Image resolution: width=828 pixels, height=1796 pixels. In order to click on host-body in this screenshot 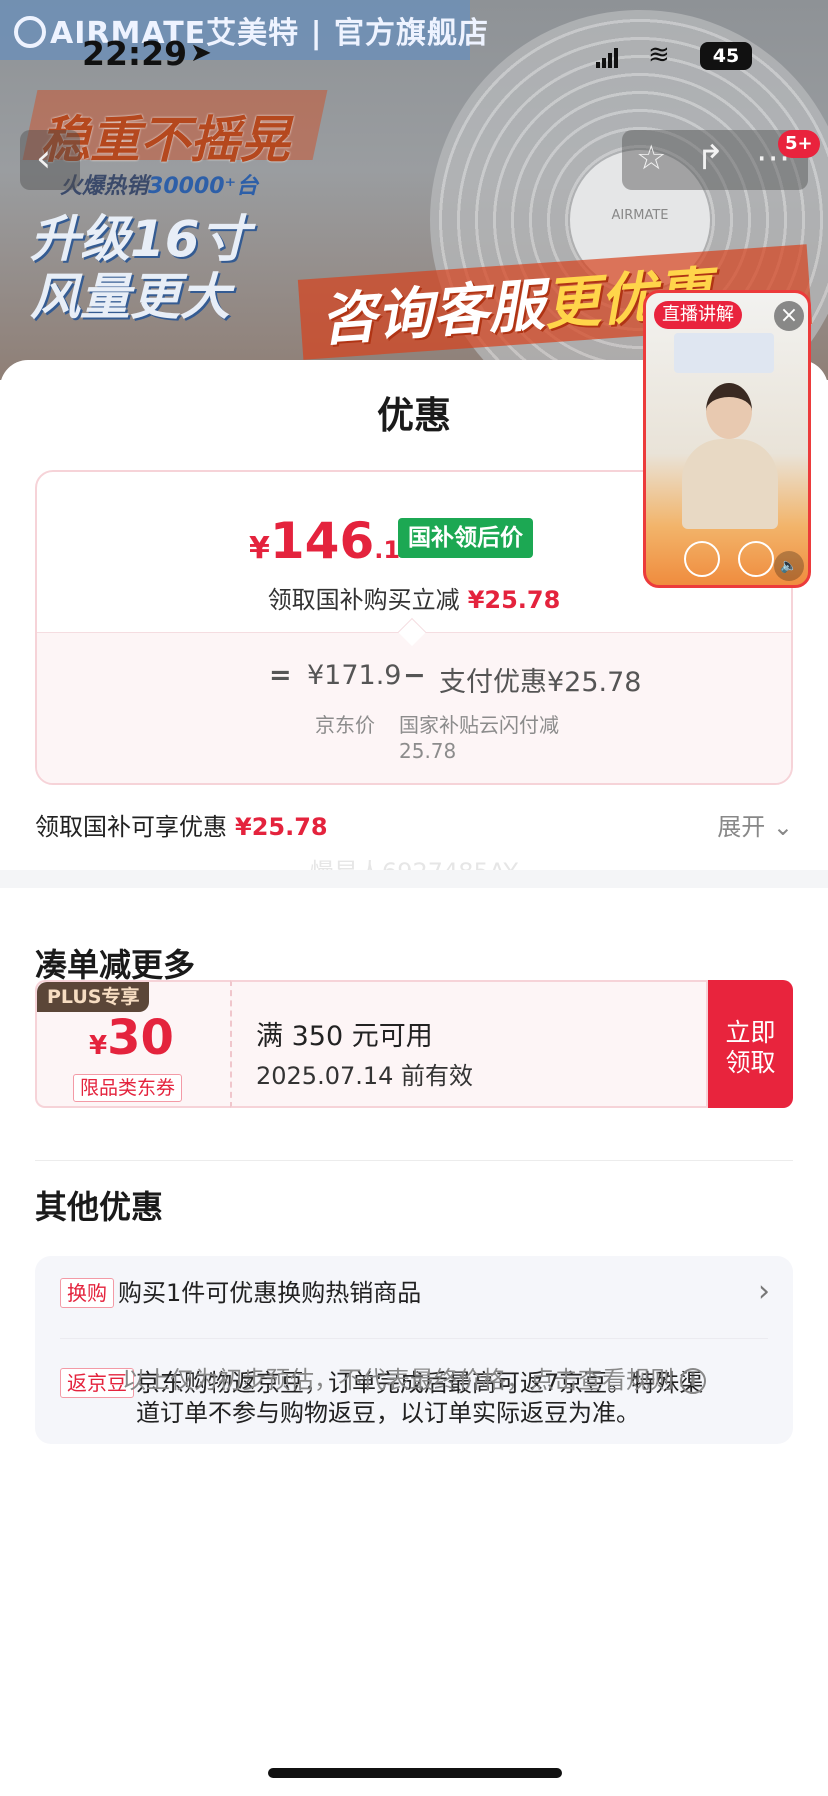, I will do `click(730, 484)`.